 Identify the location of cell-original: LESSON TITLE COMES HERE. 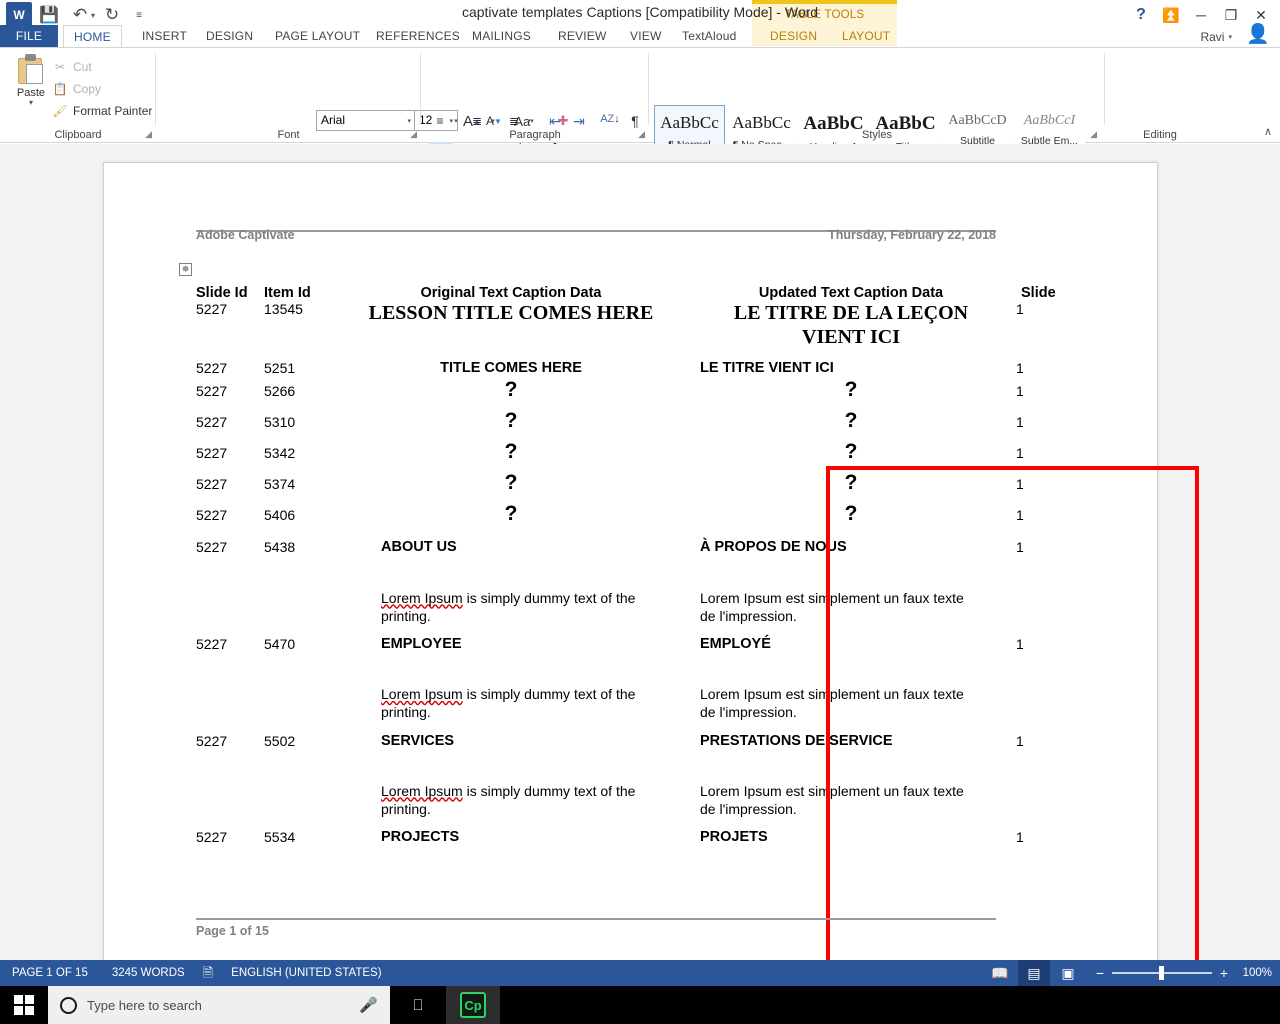
(511, 313).